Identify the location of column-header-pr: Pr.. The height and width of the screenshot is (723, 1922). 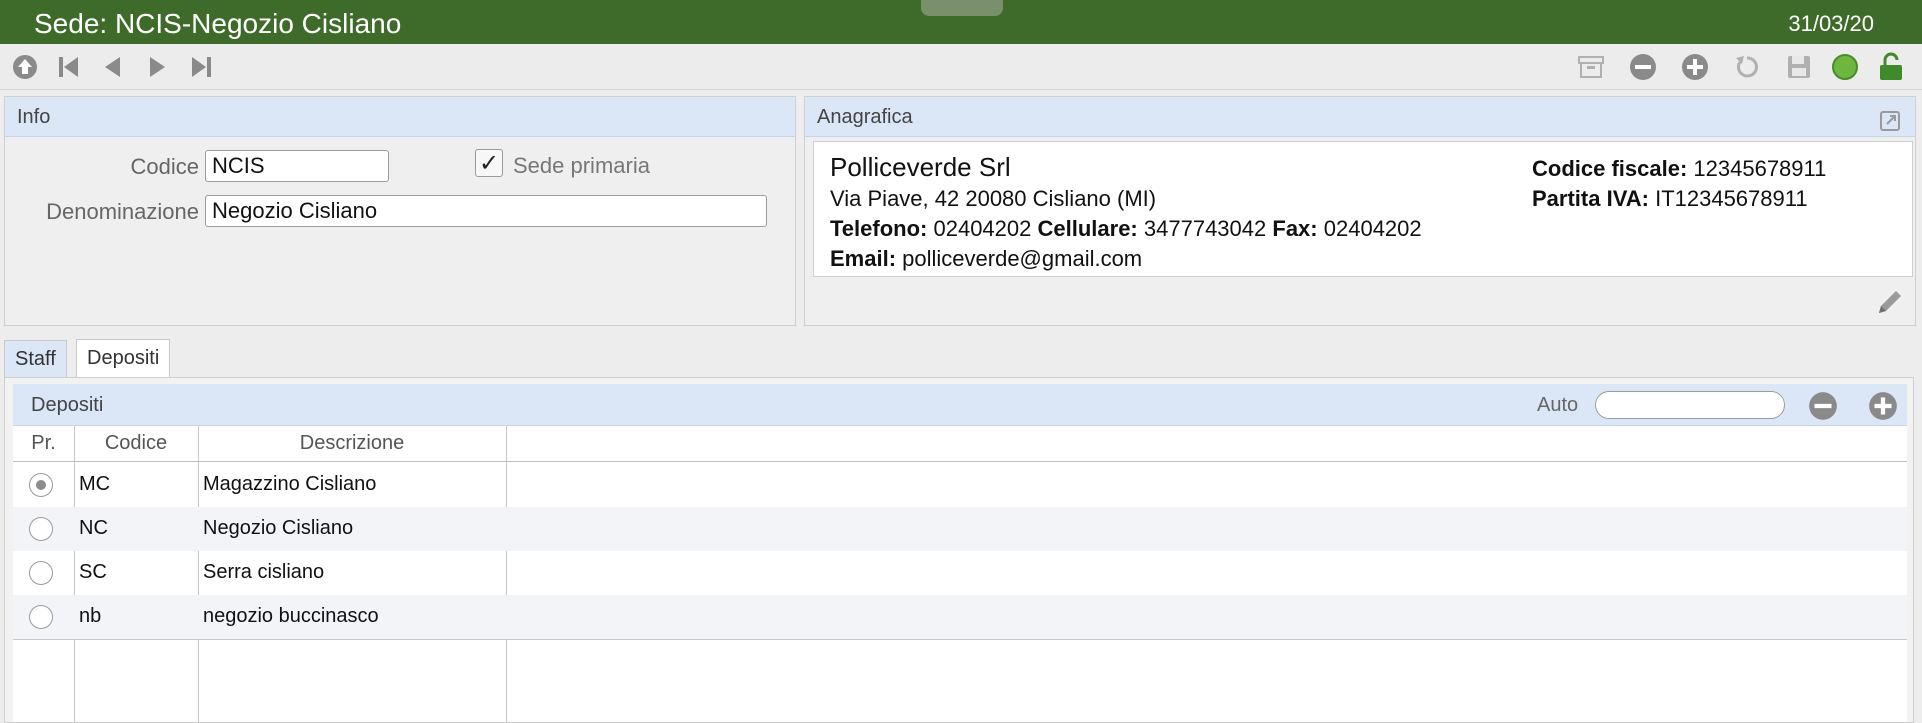
(43, 444).